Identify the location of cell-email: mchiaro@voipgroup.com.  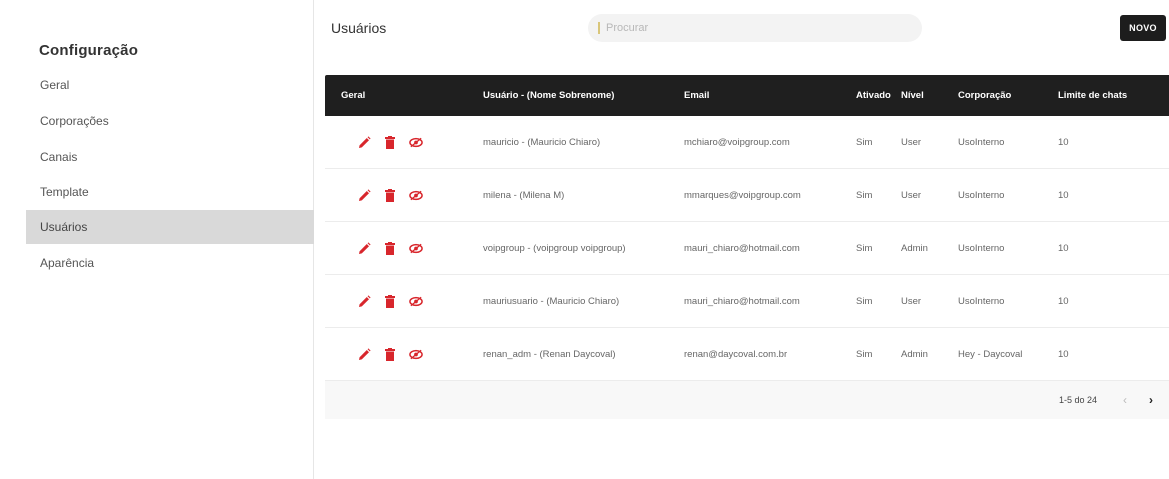
(737, 142).